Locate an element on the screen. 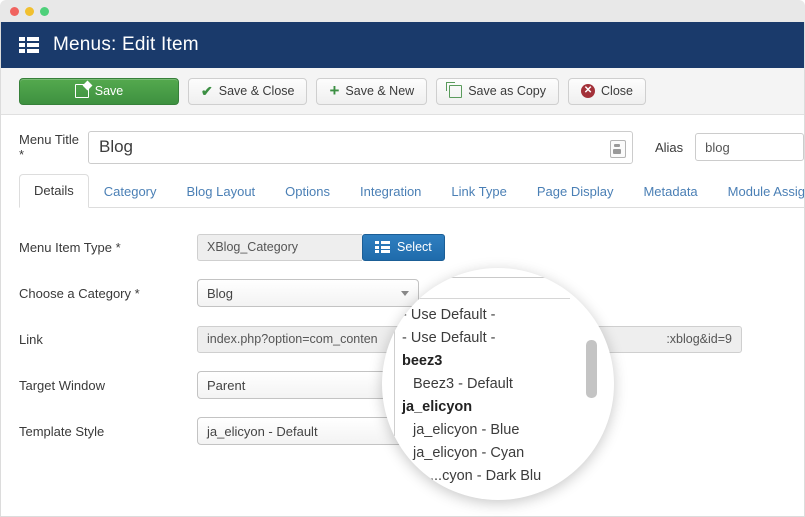 The width and height of the screenshot is (805, 517). target-window-label: Target Window is located at coordinates (62, 385).